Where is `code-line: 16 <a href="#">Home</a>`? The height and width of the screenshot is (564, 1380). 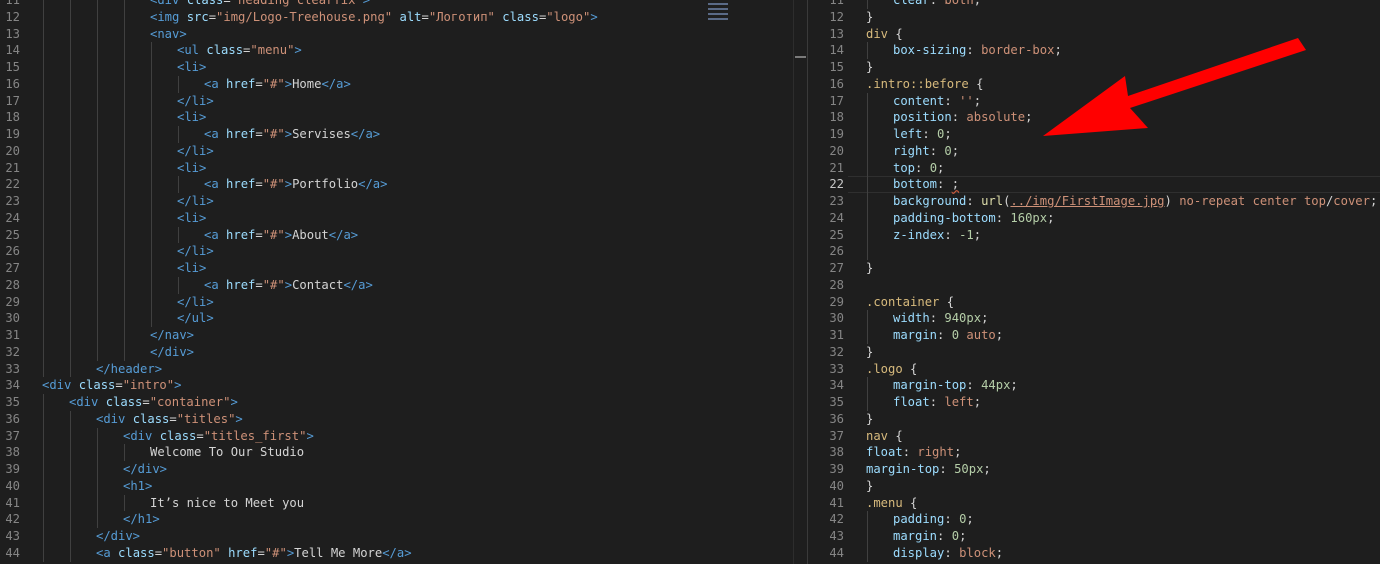
code-line: 16 <a href="#">Home</a> is located at coordinates (396, 84).